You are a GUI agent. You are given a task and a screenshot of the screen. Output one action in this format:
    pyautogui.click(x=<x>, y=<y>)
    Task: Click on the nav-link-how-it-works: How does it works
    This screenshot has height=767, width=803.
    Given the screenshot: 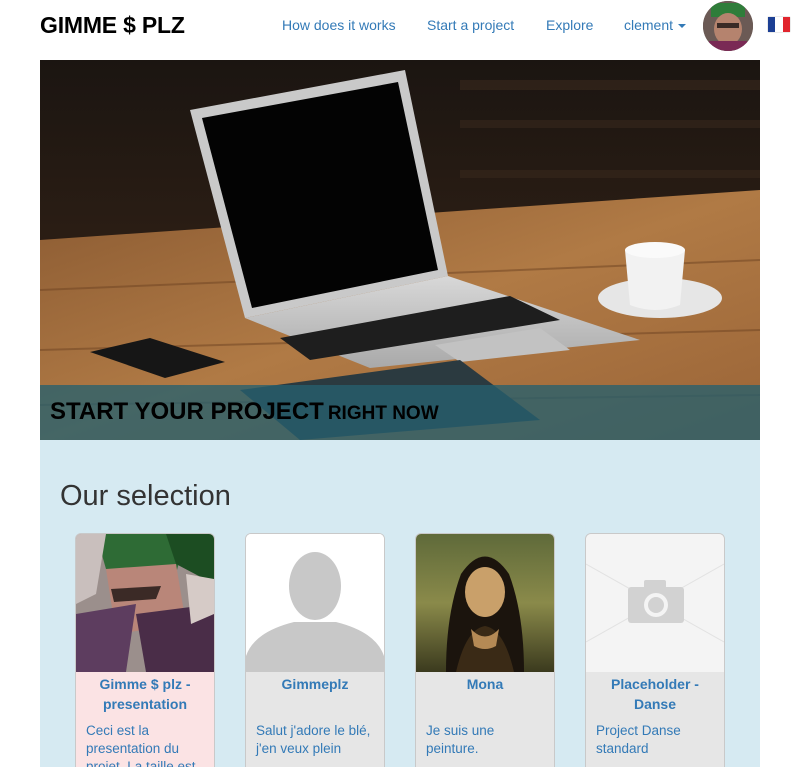 What is the action you would take?
    pyautogui.click(x=339, y=25)
    